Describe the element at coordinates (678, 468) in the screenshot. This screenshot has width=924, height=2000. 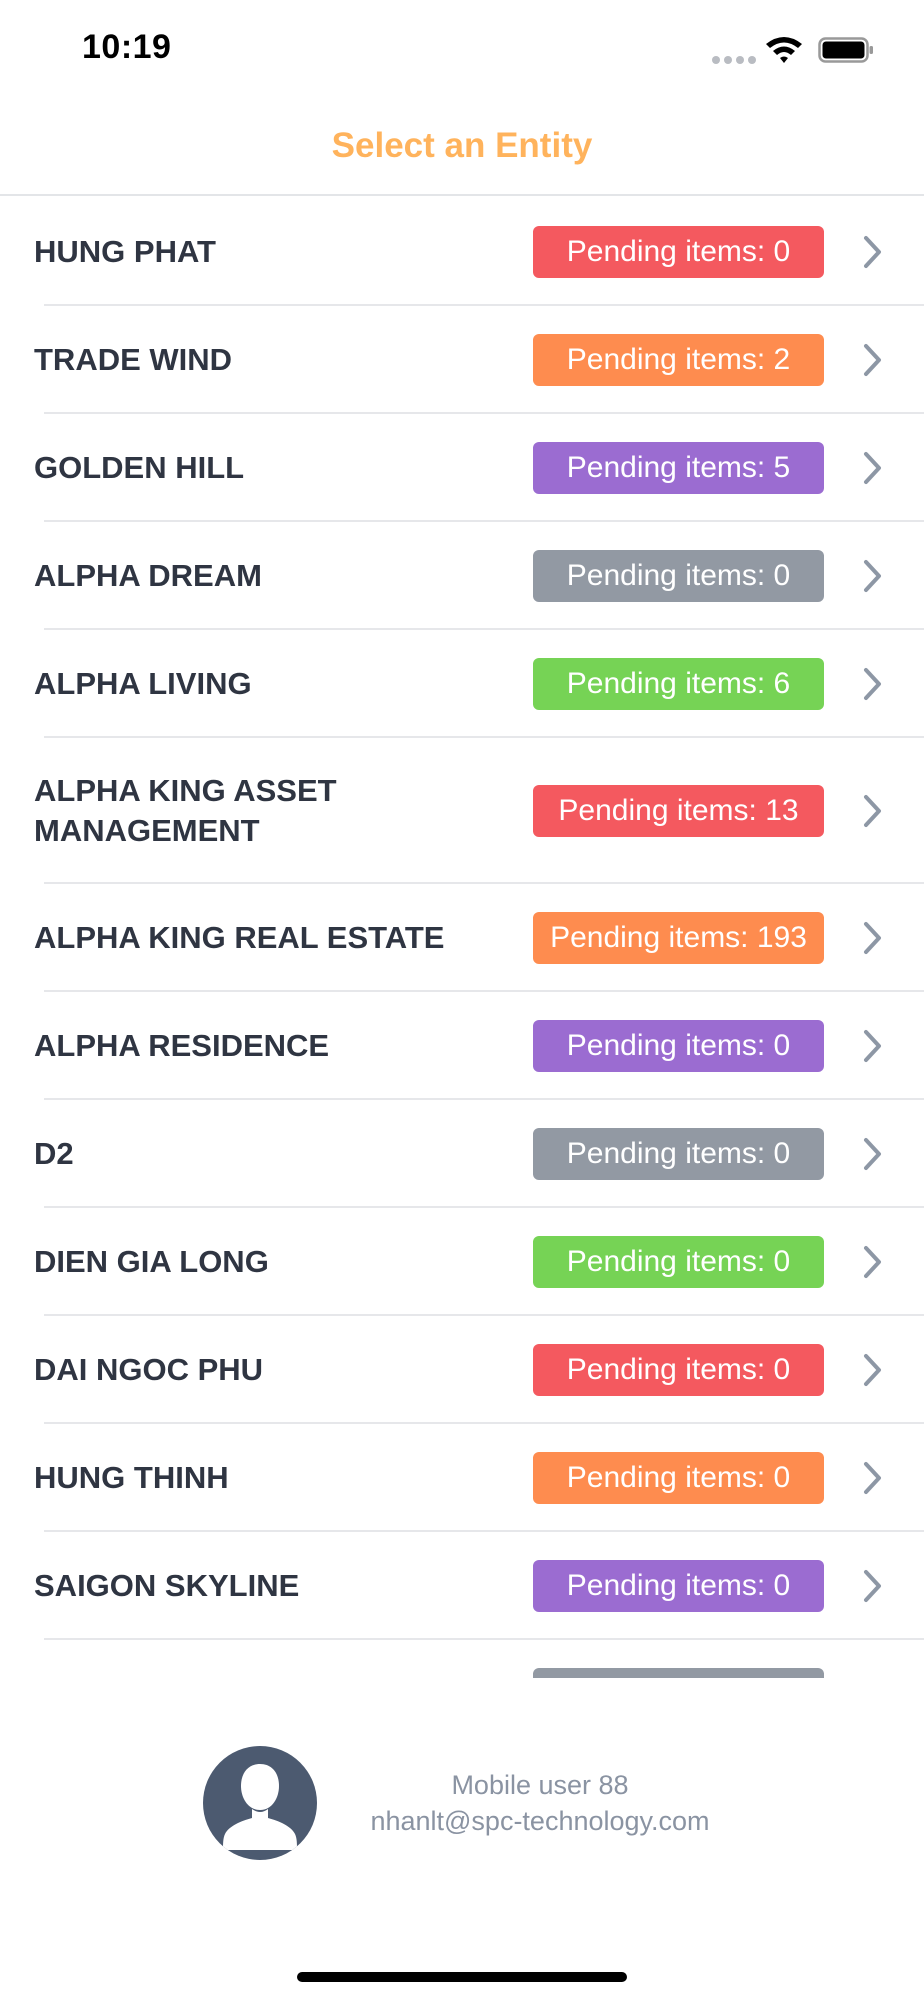
I see `pending-items-badge: Pending items: 5` at that location.